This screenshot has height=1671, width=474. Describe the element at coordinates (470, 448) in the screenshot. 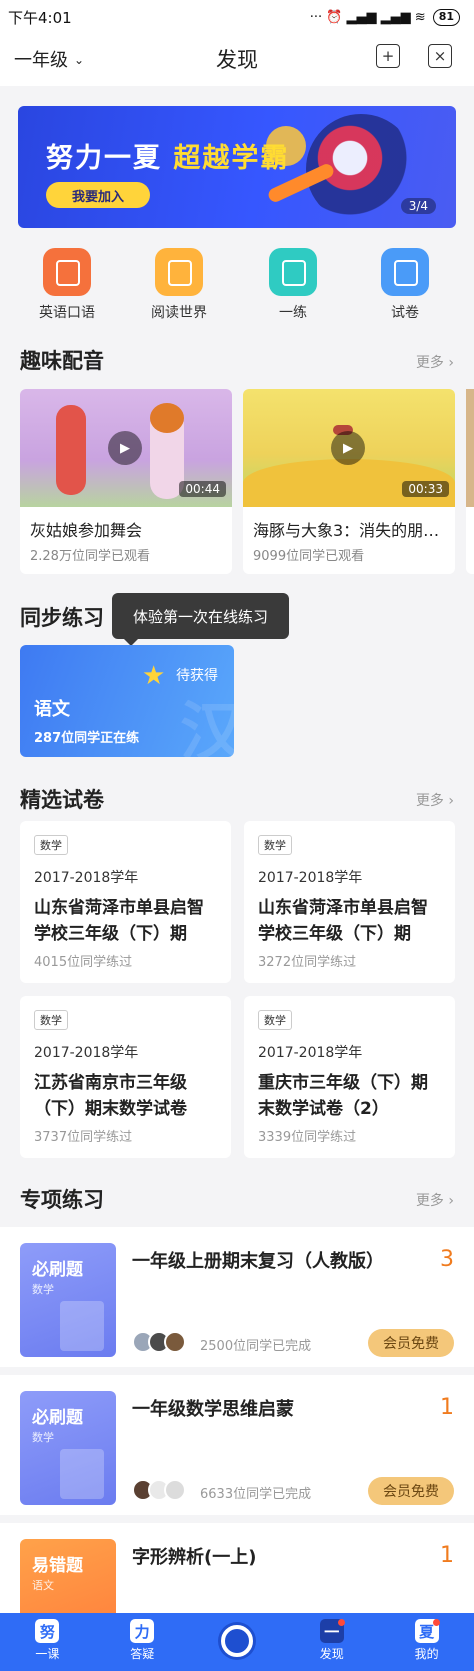

I see `video-thumbnail` at that location.